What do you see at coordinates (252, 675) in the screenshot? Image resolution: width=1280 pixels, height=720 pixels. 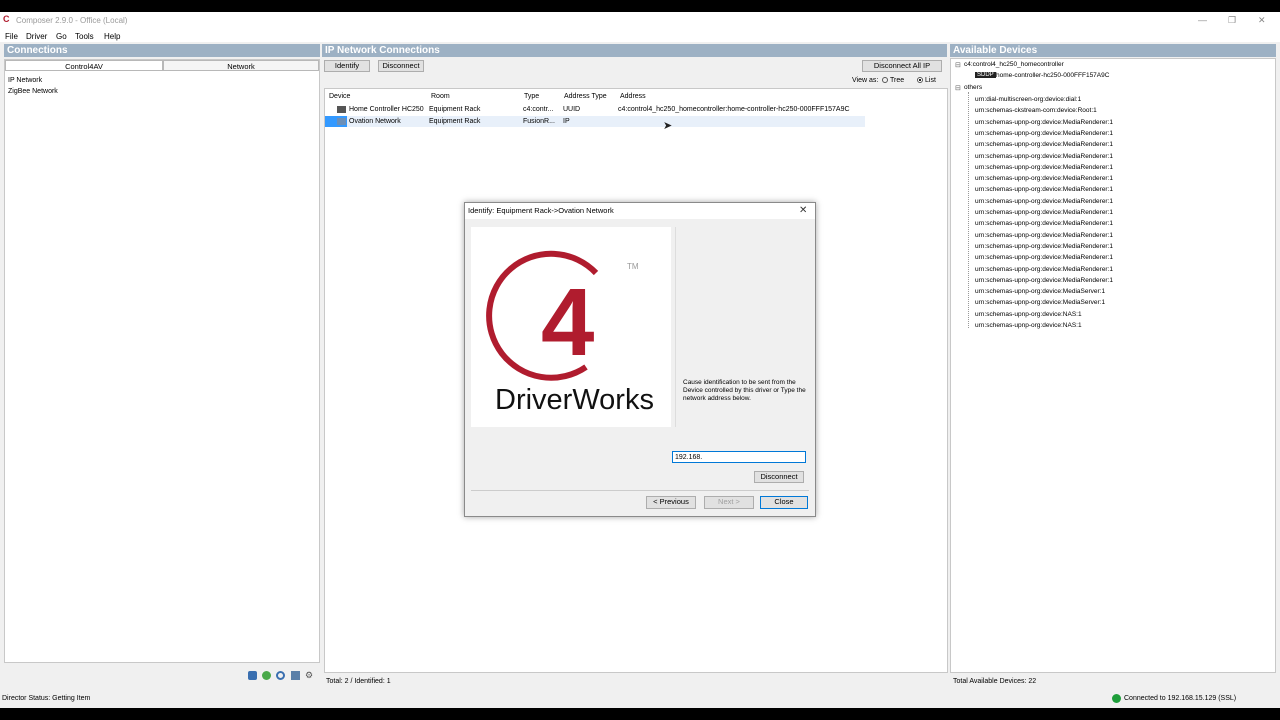 I see `network-icon` at bounding box center [252, 675].